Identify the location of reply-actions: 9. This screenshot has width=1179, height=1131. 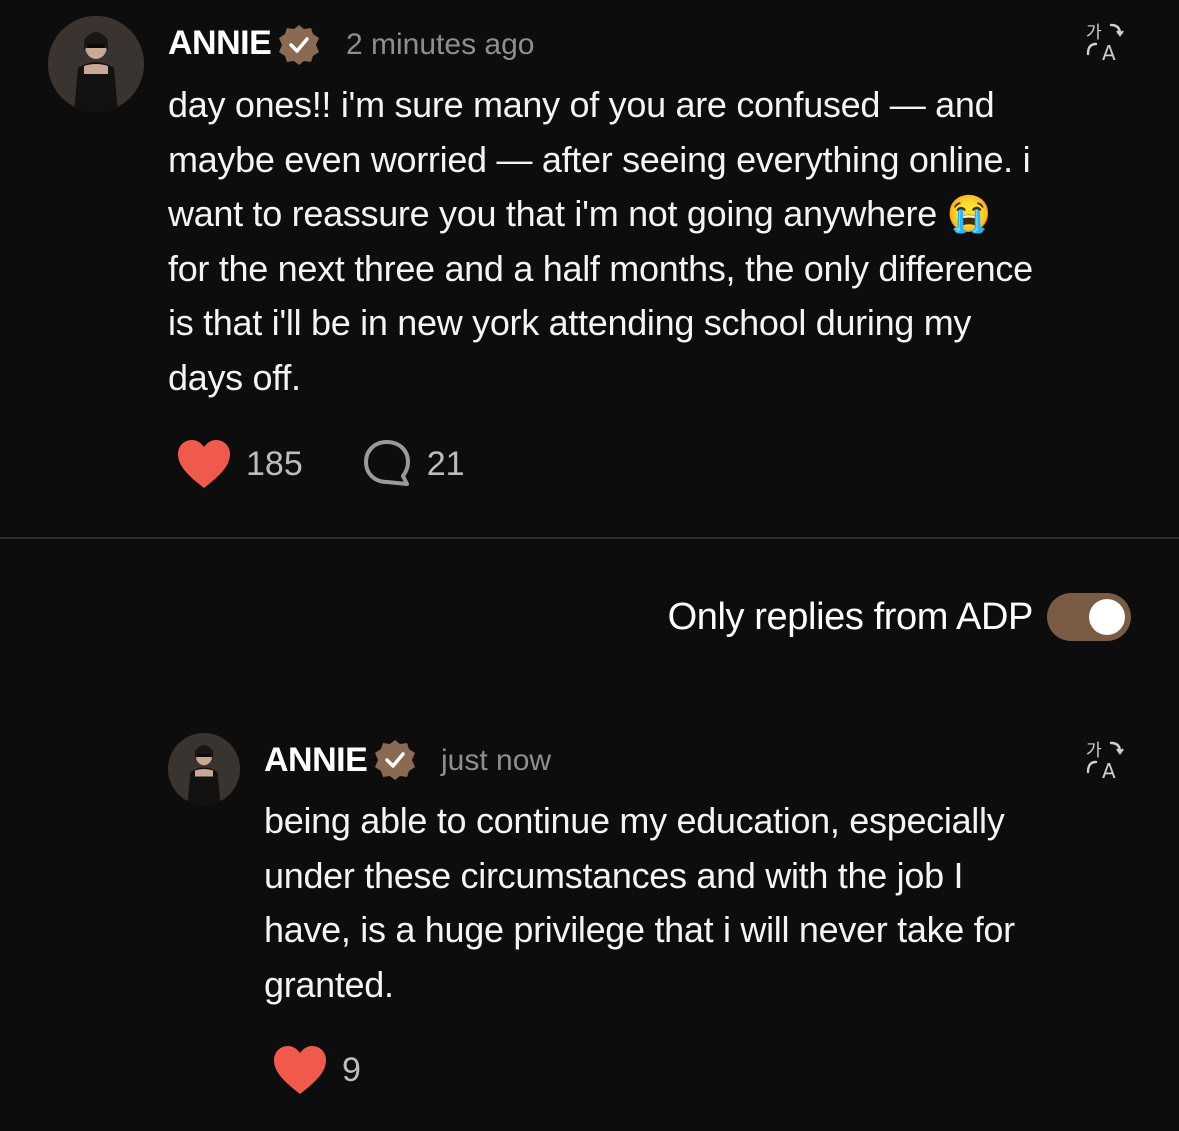
(316, 1070).